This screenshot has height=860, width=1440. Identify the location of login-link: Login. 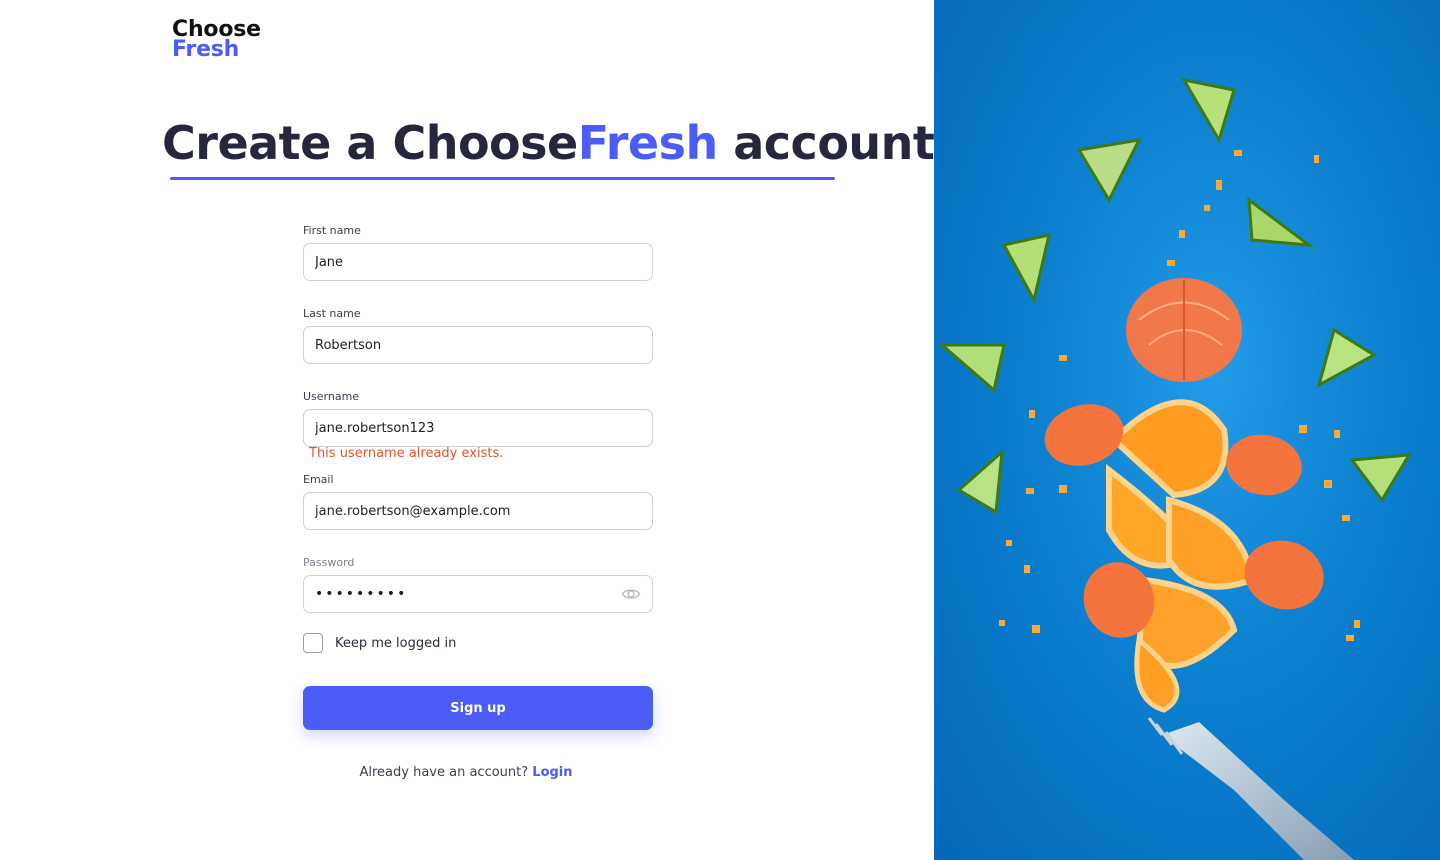
(552, 772).